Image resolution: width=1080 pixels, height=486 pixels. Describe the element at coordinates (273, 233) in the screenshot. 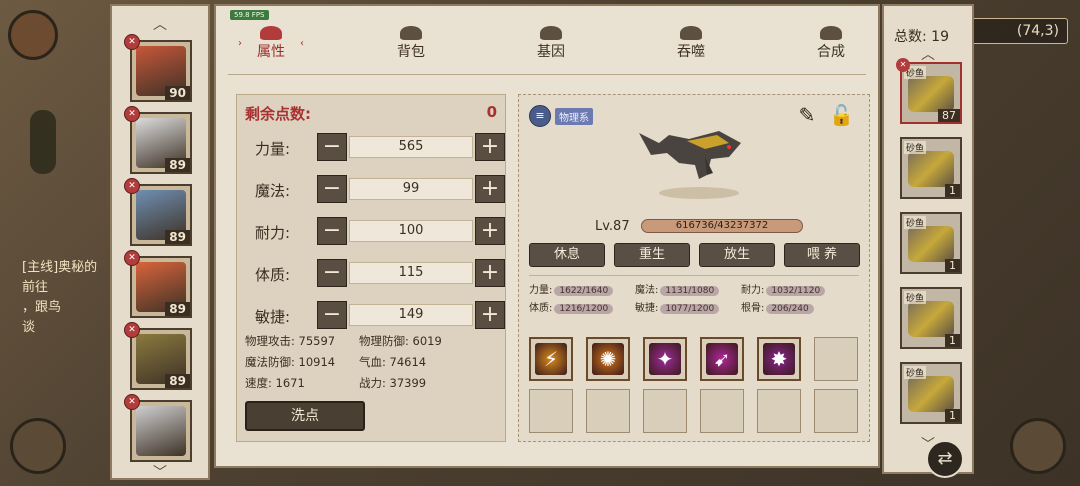

I see `attribute-name: 耐力:` at that location.